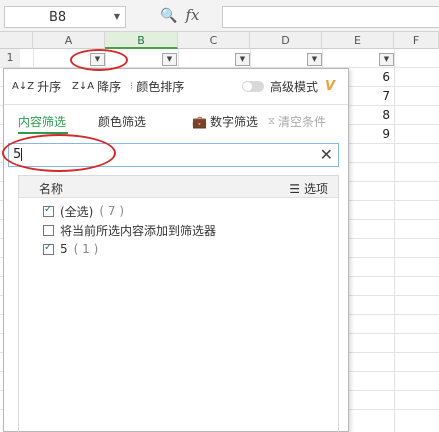 This screenshot has width=439, height=432. Describe the element at coordinates (160, 87) in the screenshot. I see `color-sort-label: 颜色排序` at that location.